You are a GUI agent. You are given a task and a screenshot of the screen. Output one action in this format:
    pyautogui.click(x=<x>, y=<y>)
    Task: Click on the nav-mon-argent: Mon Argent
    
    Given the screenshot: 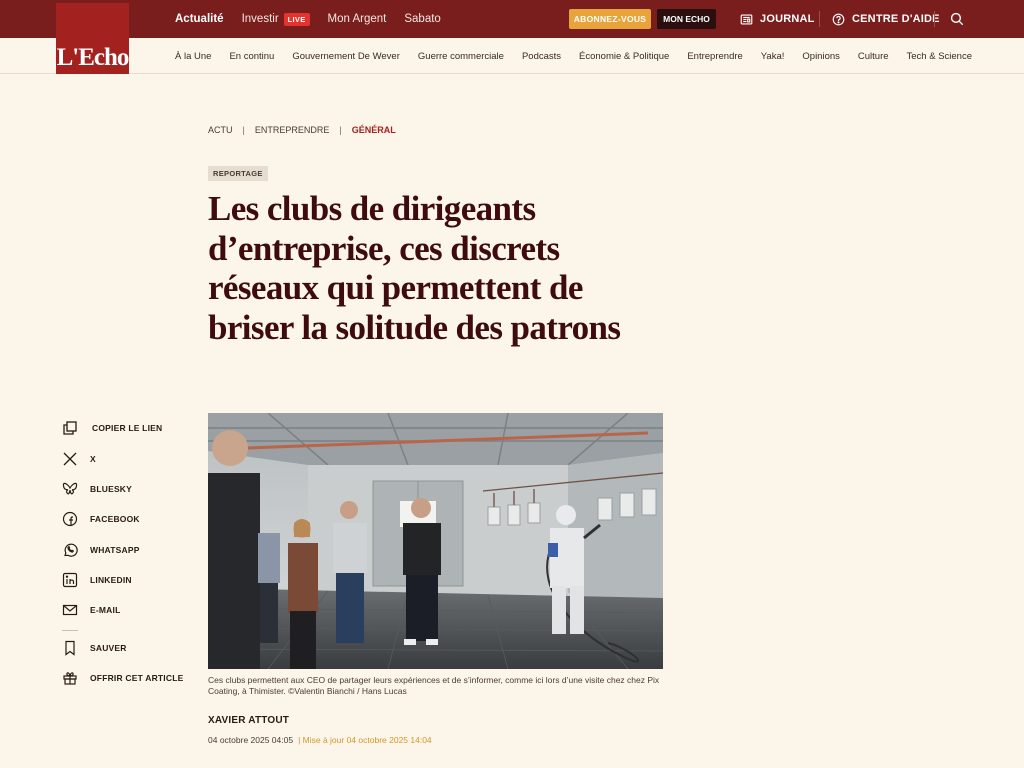 What is the action you would take?
    pyautogui.click(x=357, y=19)
    